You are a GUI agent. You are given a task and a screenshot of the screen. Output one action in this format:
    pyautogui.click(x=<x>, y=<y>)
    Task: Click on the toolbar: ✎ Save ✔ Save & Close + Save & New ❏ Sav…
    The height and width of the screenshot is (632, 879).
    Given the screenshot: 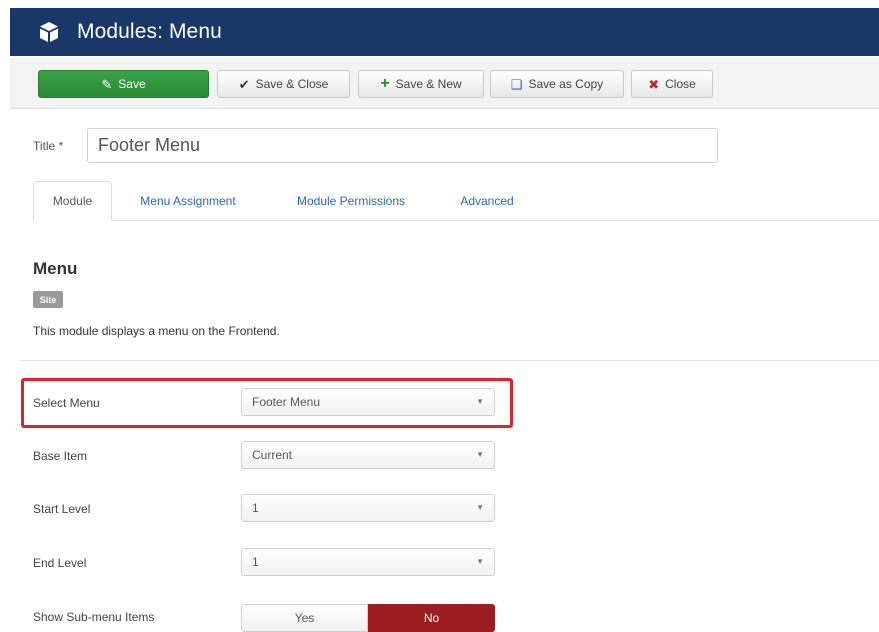 What is the action you would take?
    pyautogui.click(x=444, y=83)
    